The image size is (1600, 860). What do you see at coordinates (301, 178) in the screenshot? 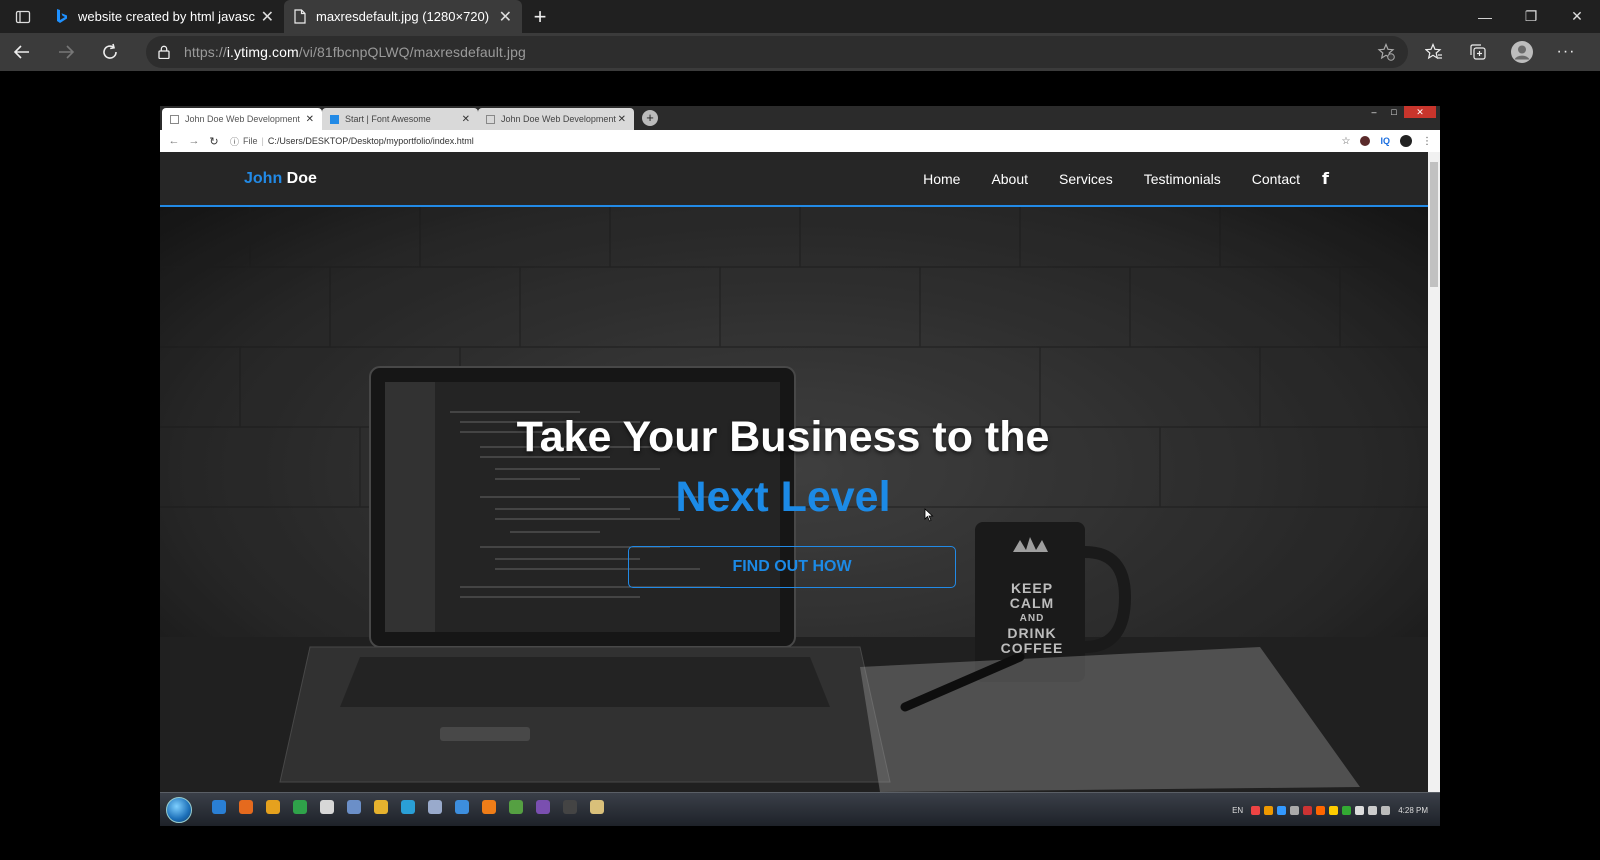
I see `logo-last-name: Doe` at bounding box center [301, 178].